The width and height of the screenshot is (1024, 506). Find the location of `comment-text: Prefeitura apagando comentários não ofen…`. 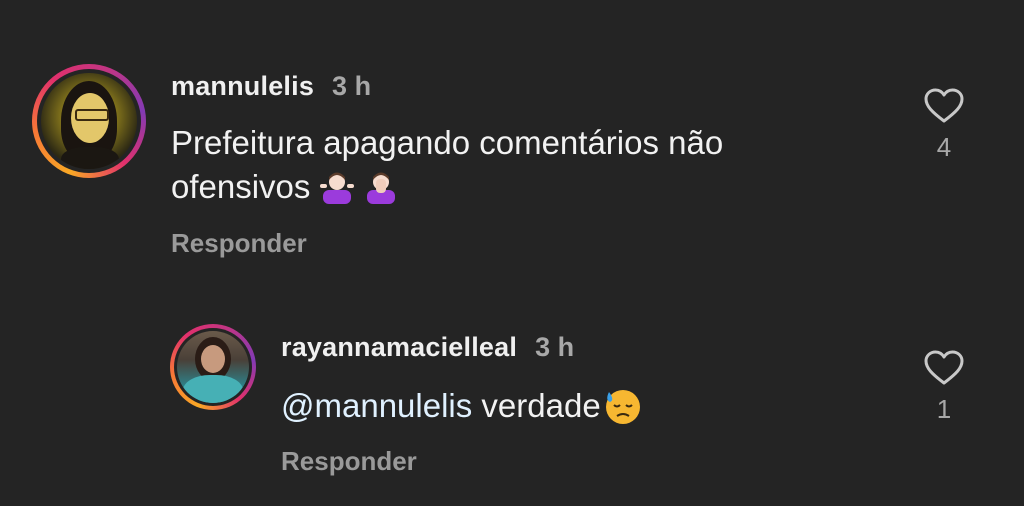

comment-text: Prefeitura apagando comentários não ofen… is located at coordinates (447, 164).